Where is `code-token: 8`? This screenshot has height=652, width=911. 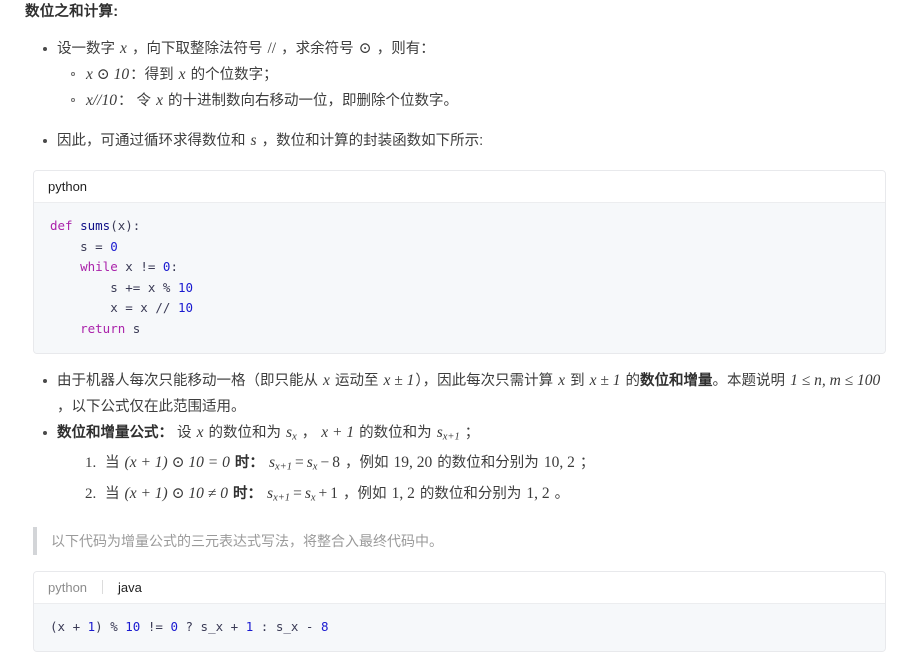 code-token: 8 is located at coordinates (324, 626).